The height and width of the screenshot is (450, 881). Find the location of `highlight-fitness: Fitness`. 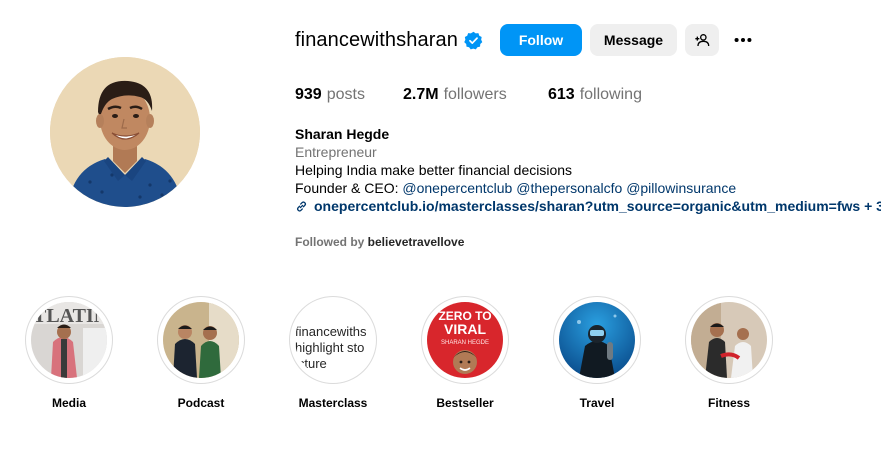

highlight-fitness: Fitness is located at coordinates (729, 353).